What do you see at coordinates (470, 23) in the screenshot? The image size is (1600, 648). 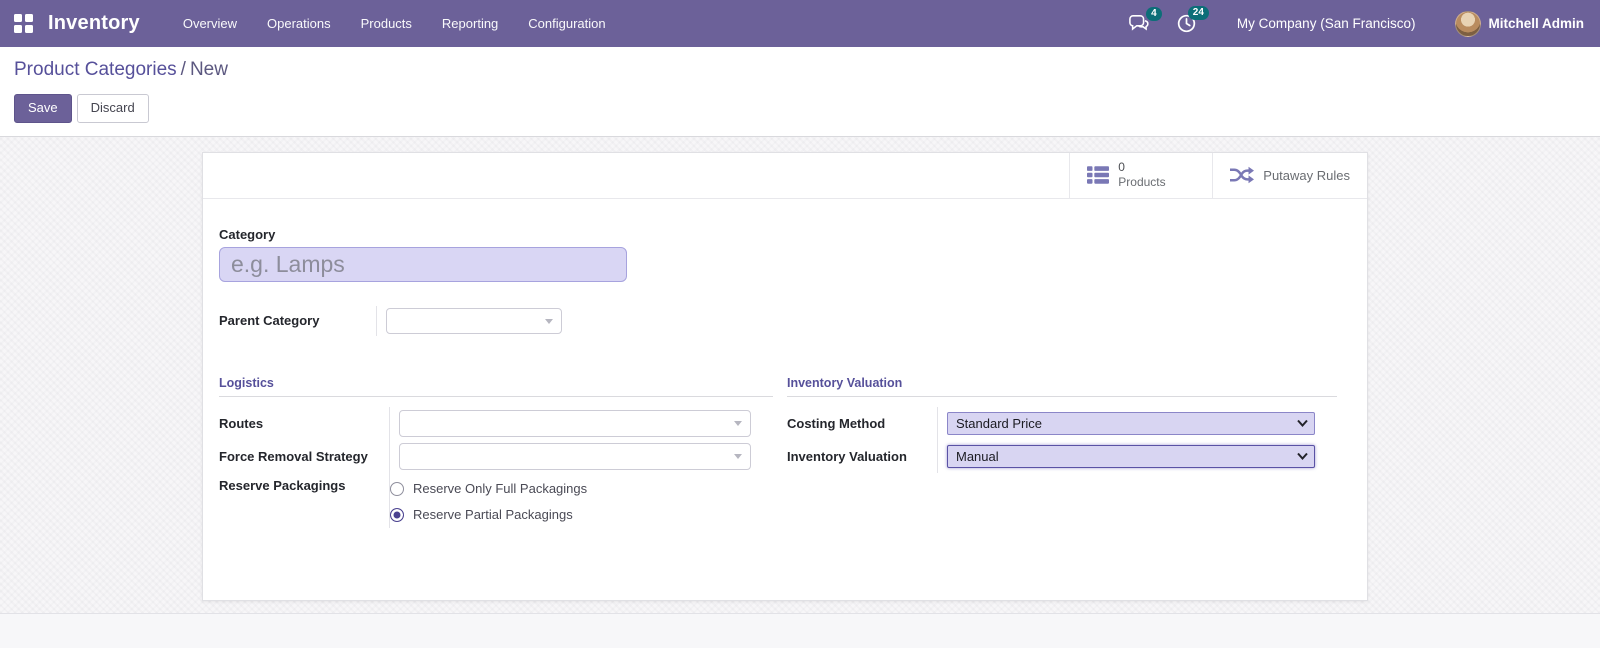 I see `menu-reporting: Reporting` at bounding box center [470, 23].